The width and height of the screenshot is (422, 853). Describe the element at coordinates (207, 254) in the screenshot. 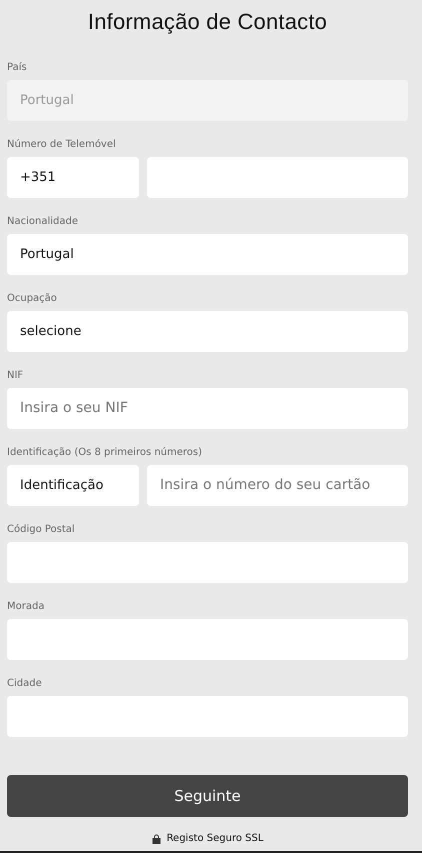

I see `input-field: Portugal` at that location.